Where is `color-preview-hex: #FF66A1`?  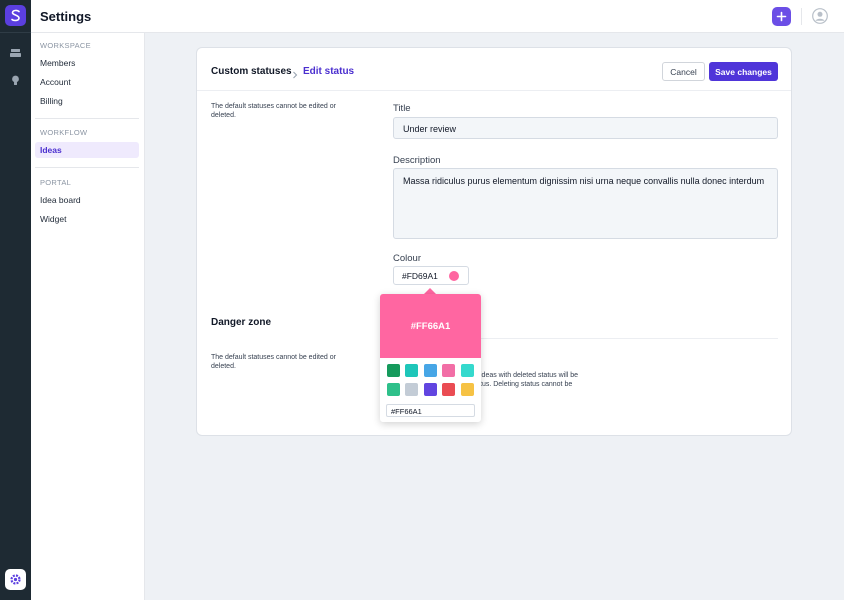
color-preview-hex: #FF66A1 is located at coordinates (430, 326).